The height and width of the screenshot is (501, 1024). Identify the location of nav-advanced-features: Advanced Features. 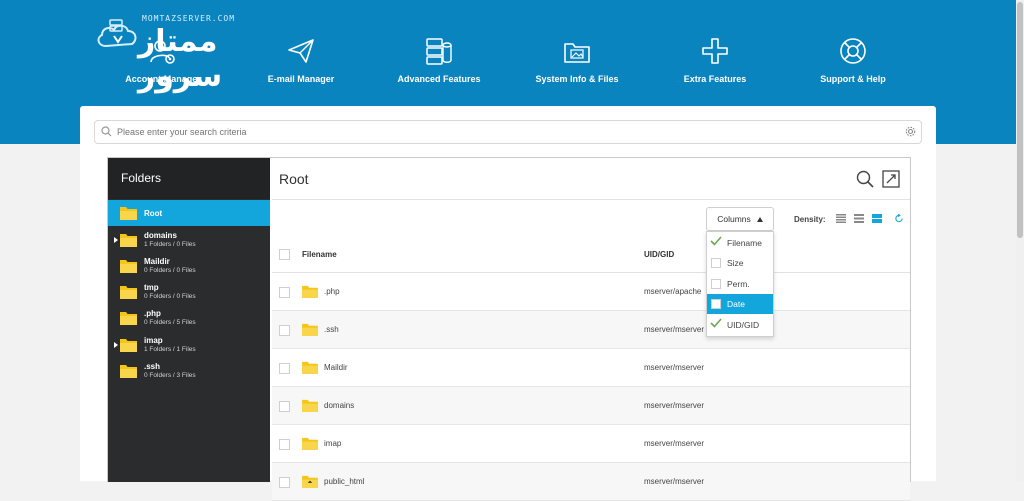
(439, 60).